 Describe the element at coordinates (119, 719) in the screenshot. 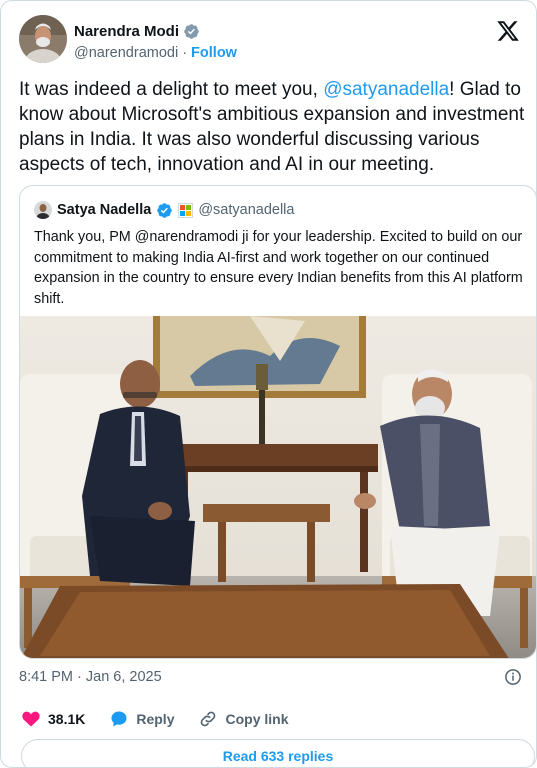

I see `reply-bubble-icon` at that location.